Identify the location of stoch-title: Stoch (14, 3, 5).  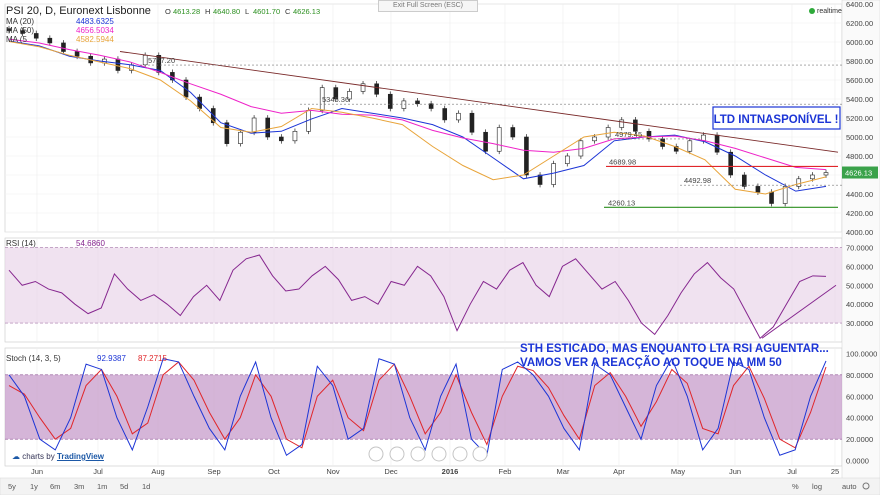
(33, 358).